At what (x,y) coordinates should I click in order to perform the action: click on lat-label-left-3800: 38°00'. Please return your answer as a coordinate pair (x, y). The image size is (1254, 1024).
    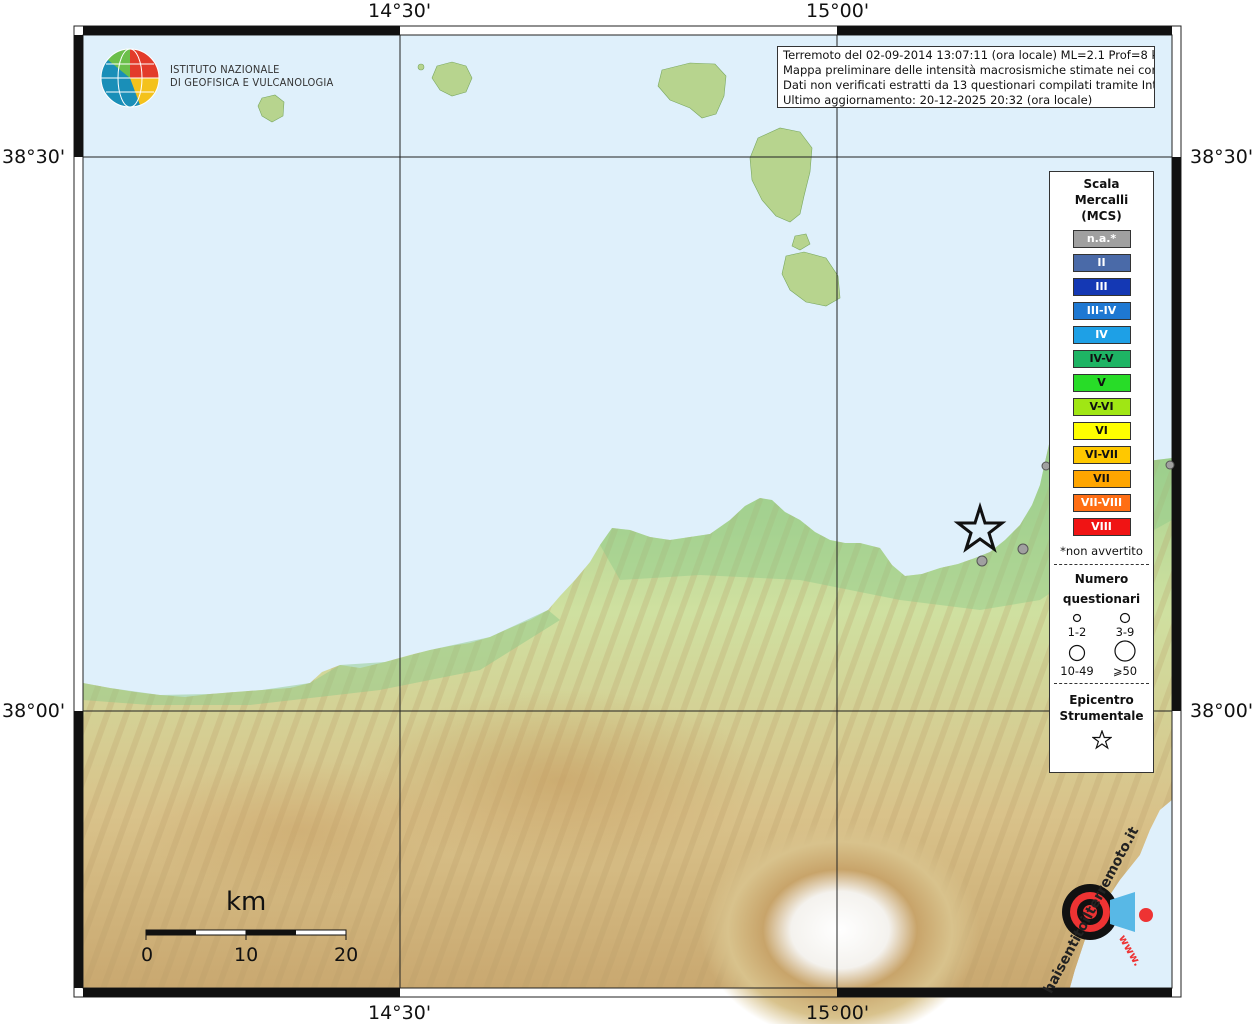
    Looking at the image, I should click on (34, 711).